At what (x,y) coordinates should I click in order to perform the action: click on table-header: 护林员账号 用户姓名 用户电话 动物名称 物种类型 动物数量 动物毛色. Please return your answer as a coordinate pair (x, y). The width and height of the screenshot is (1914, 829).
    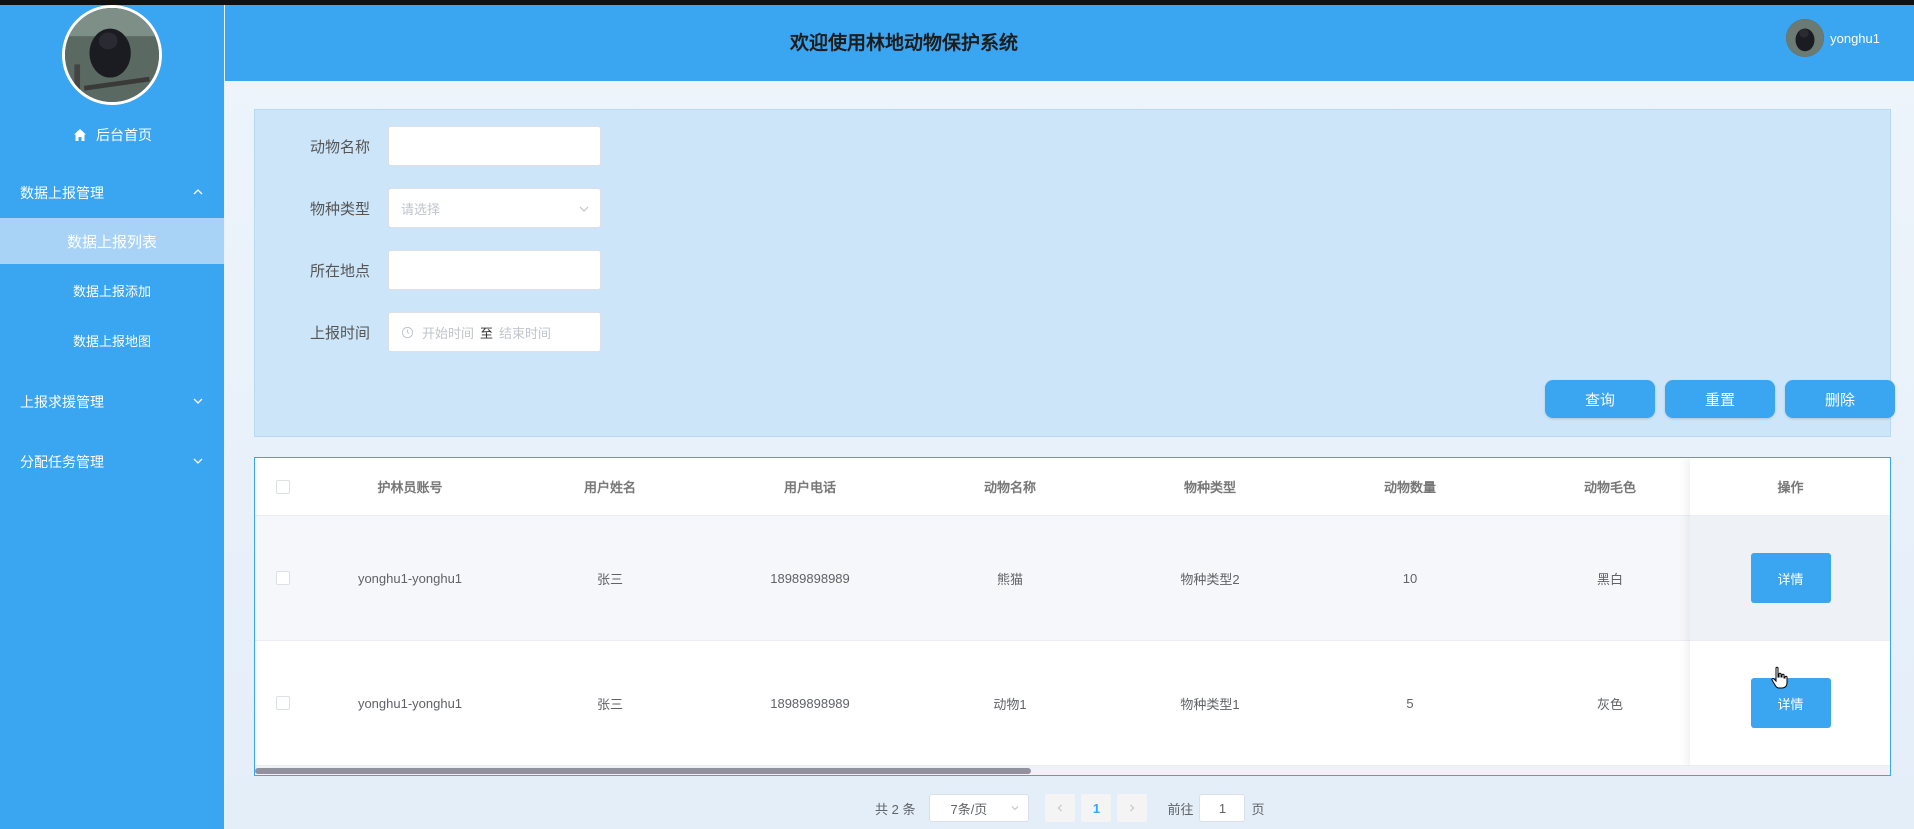
    Looking at the image, I should click on (1072, 487).